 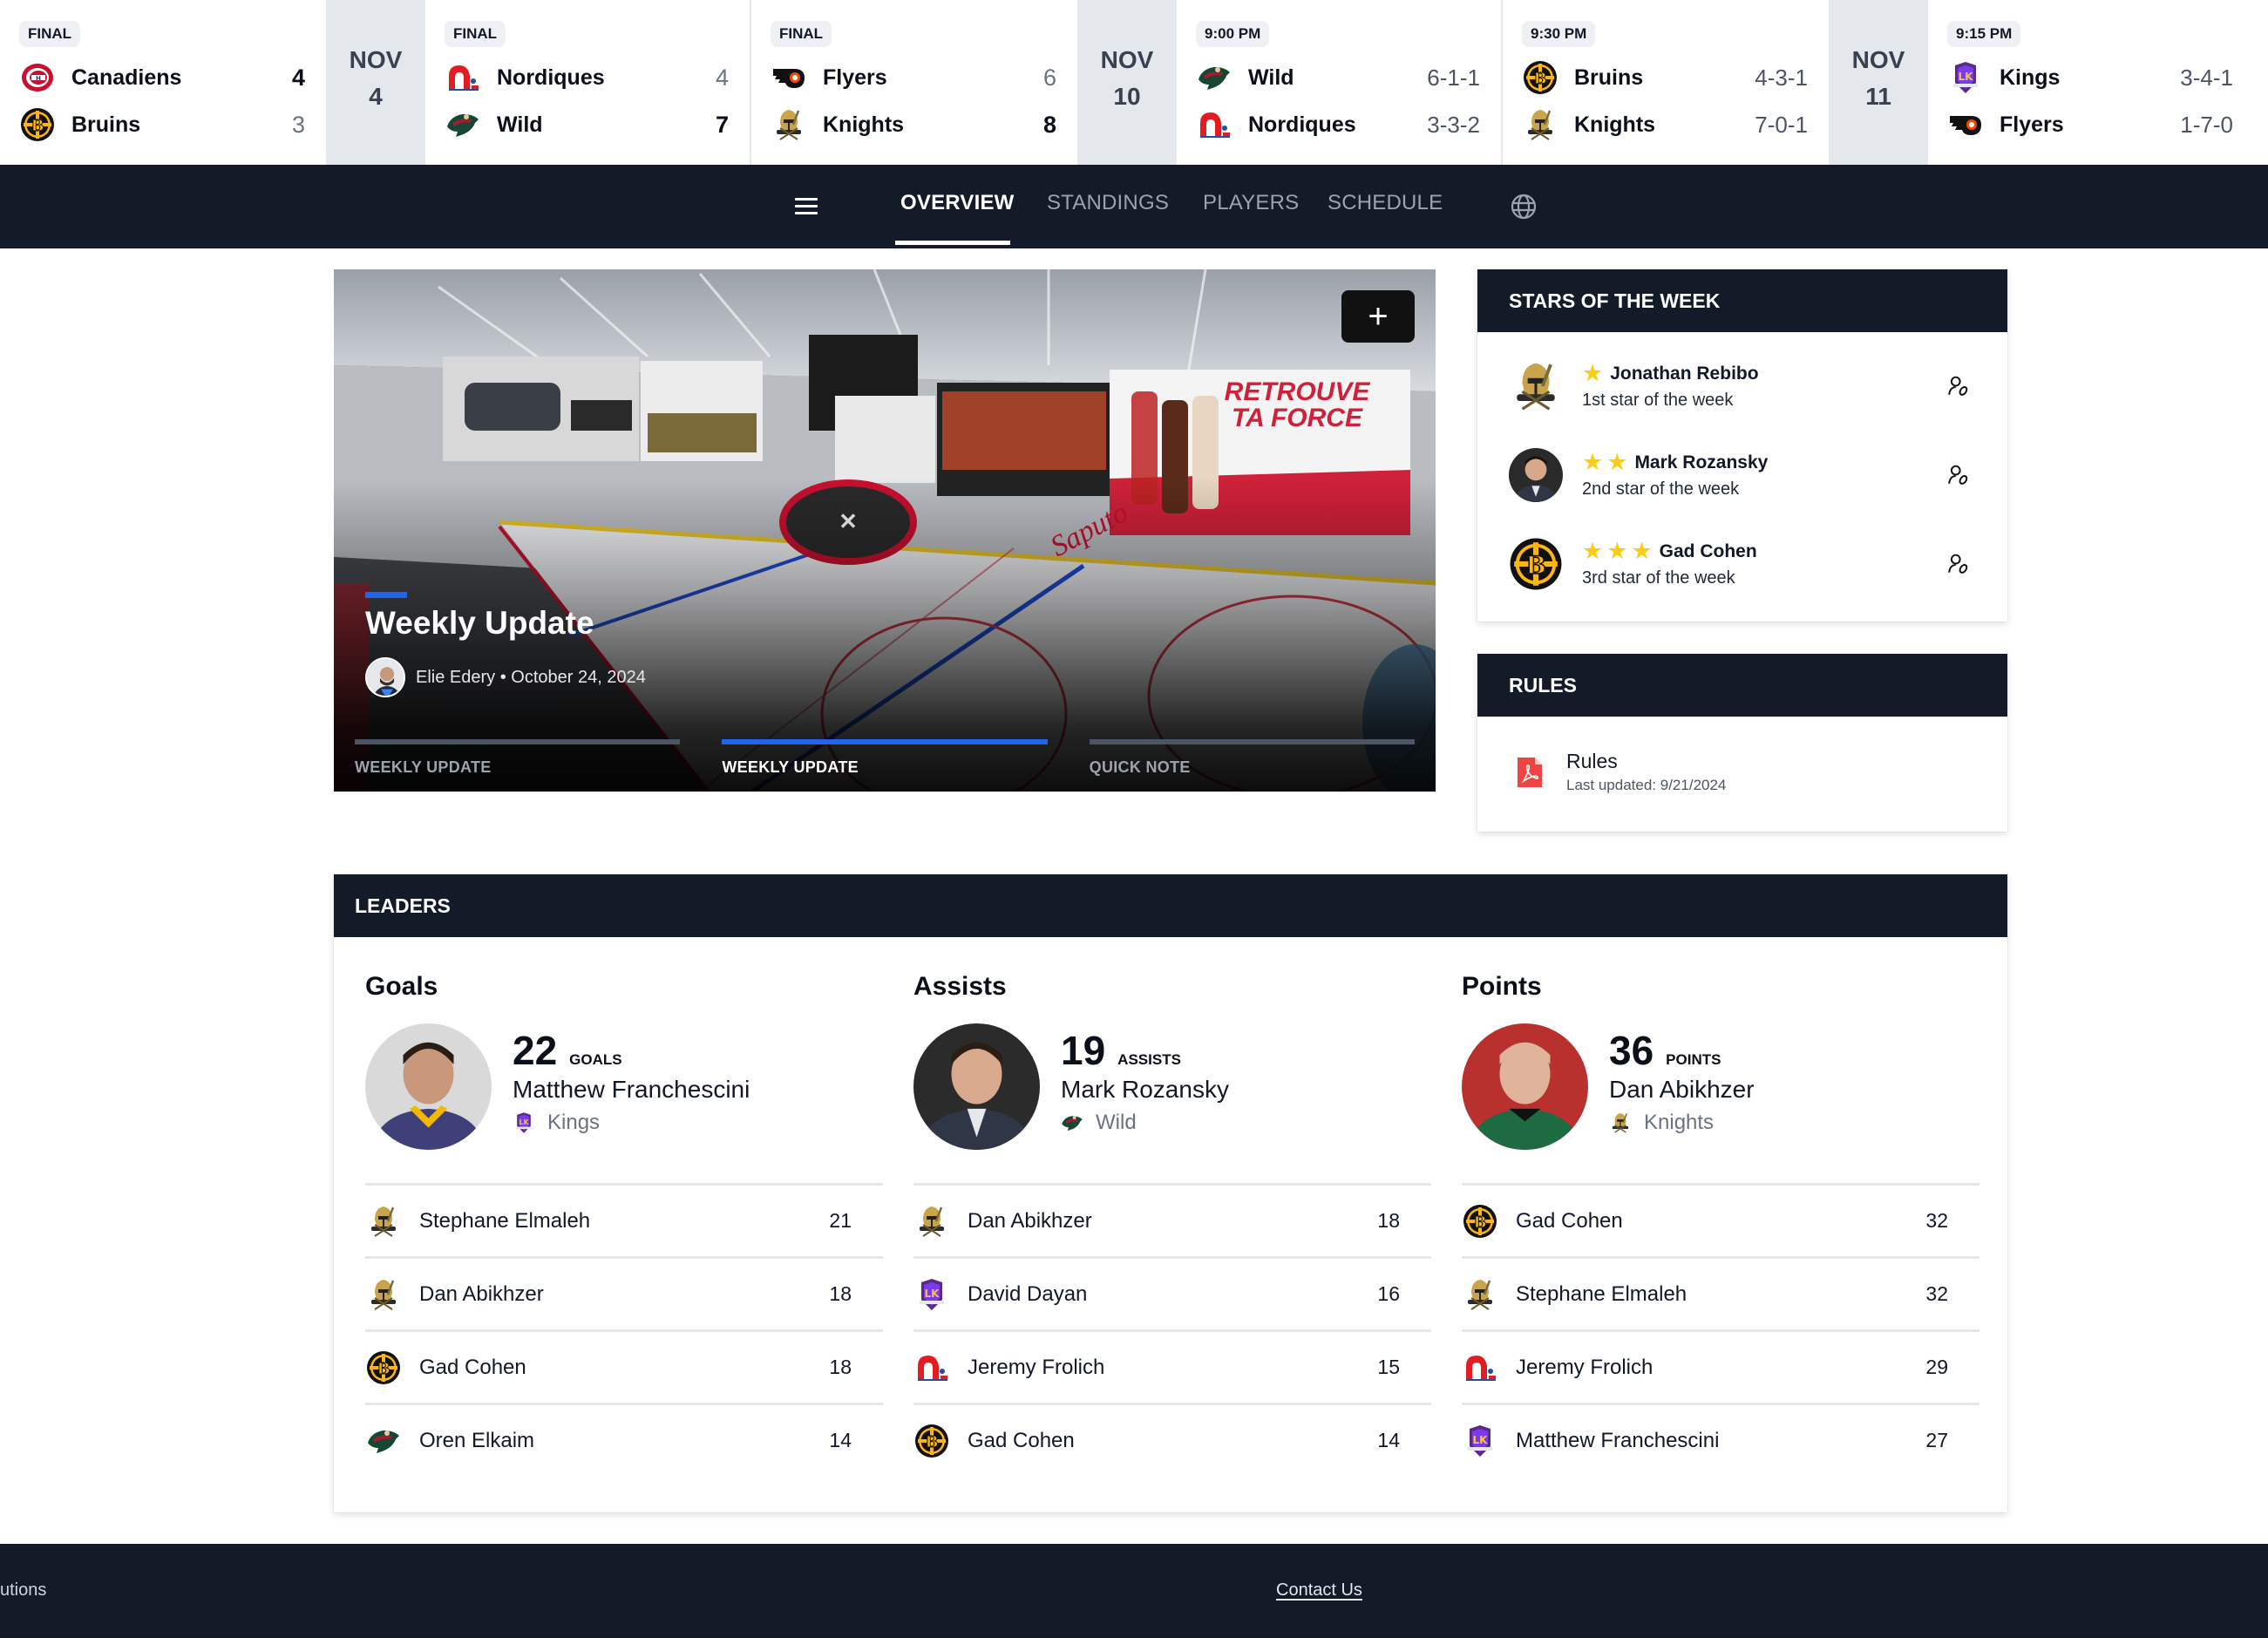 I want to click on leader-list-item: Gad Cohen 18, so click(x=624, y=1366).